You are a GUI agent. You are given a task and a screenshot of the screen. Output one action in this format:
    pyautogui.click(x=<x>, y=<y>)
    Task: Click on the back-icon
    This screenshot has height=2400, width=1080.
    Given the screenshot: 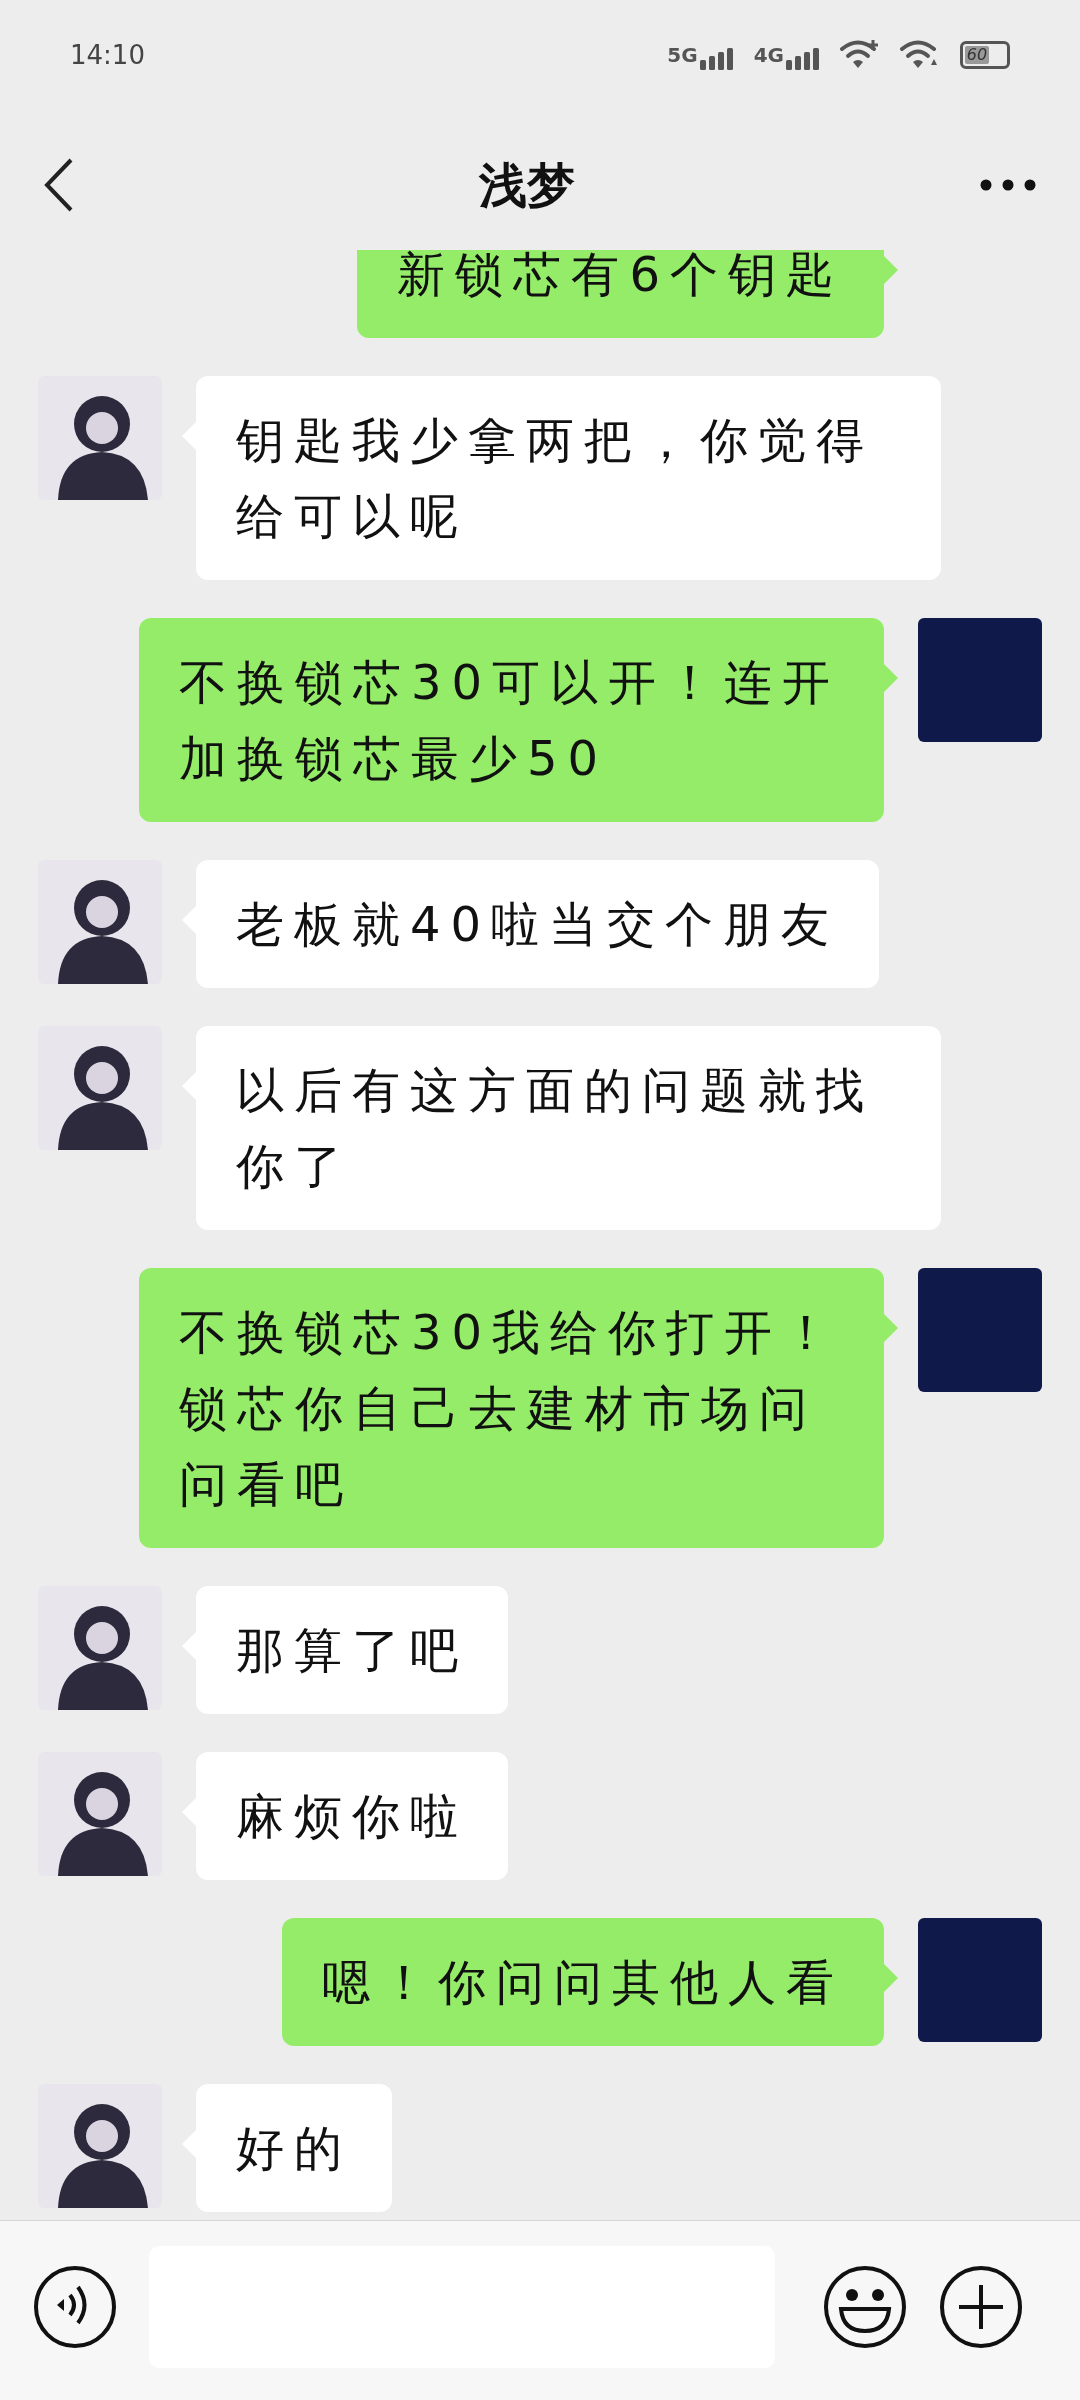 What is the action you would take?
    pyautogui.click(x=59, y=185)
    